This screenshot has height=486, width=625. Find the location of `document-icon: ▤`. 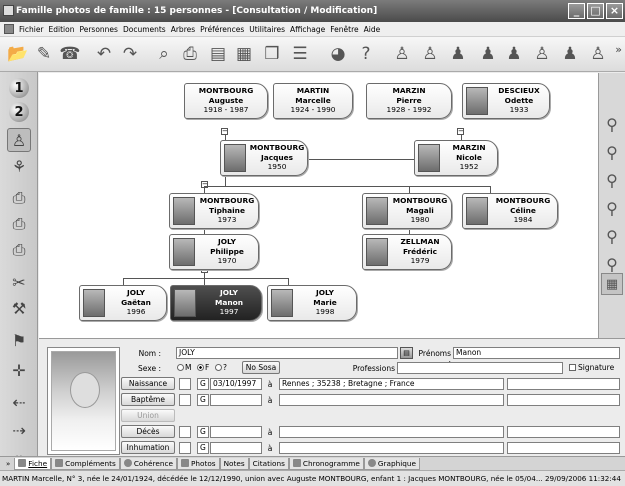

document-icon: ▤ is located at coordinates (218, 54).